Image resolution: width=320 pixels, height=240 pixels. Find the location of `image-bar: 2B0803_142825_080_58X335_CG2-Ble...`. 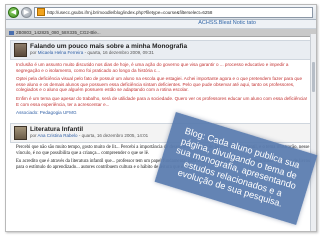

image-bar: 2B0803_142825_080_58X335_CG2-Ble... is located at coordinates (161, 33).